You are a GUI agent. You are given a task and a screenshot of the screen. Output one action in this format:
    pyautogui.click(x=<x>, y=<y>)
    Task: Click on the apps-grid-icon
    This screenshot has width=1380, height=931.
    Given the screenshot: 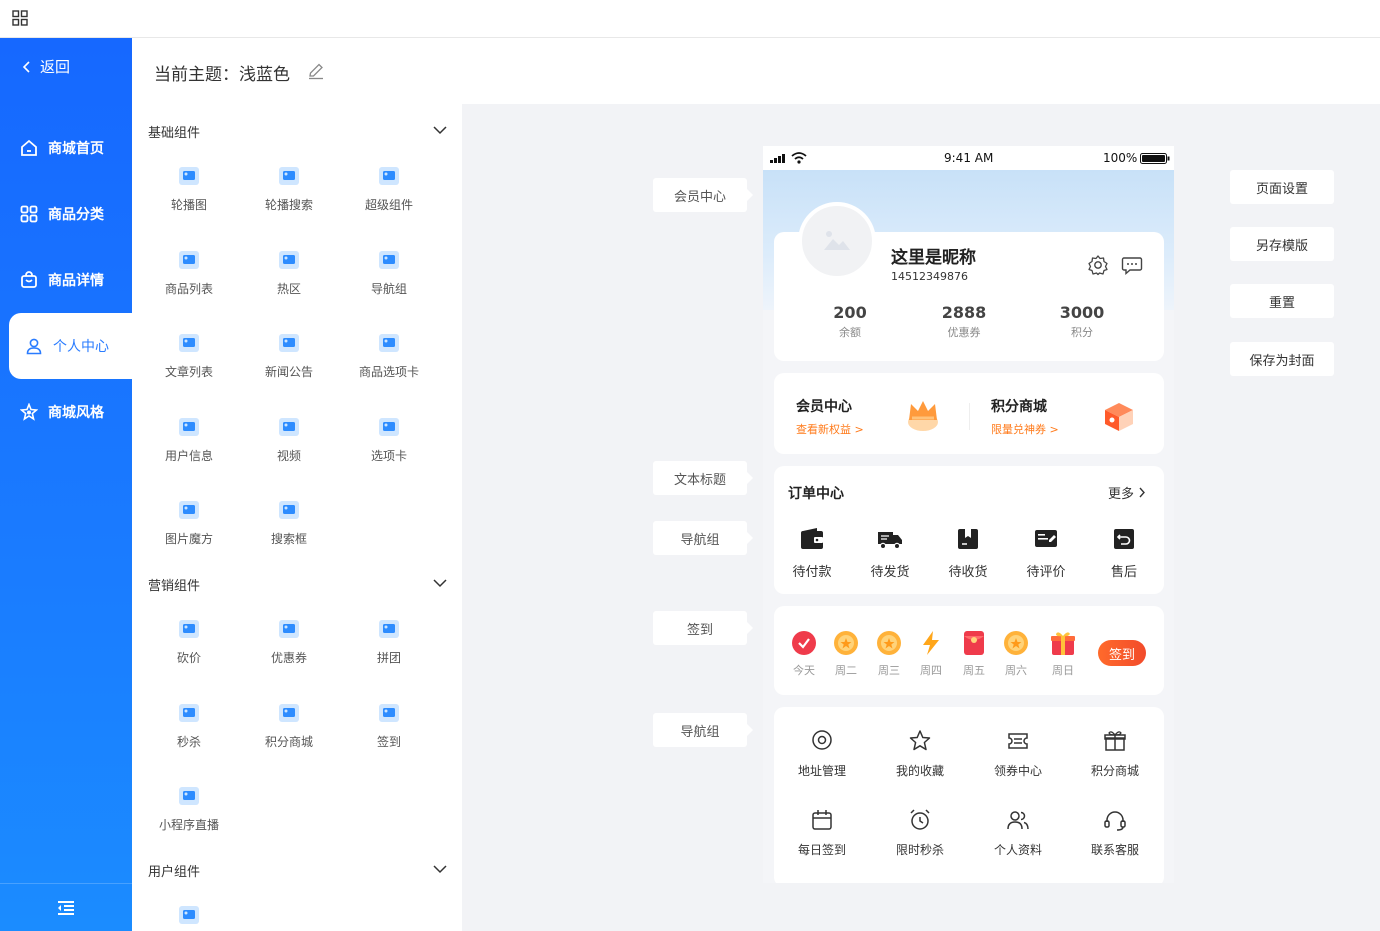 What is the action you would take?
    pyautogui.click(x=20, y=18)
    